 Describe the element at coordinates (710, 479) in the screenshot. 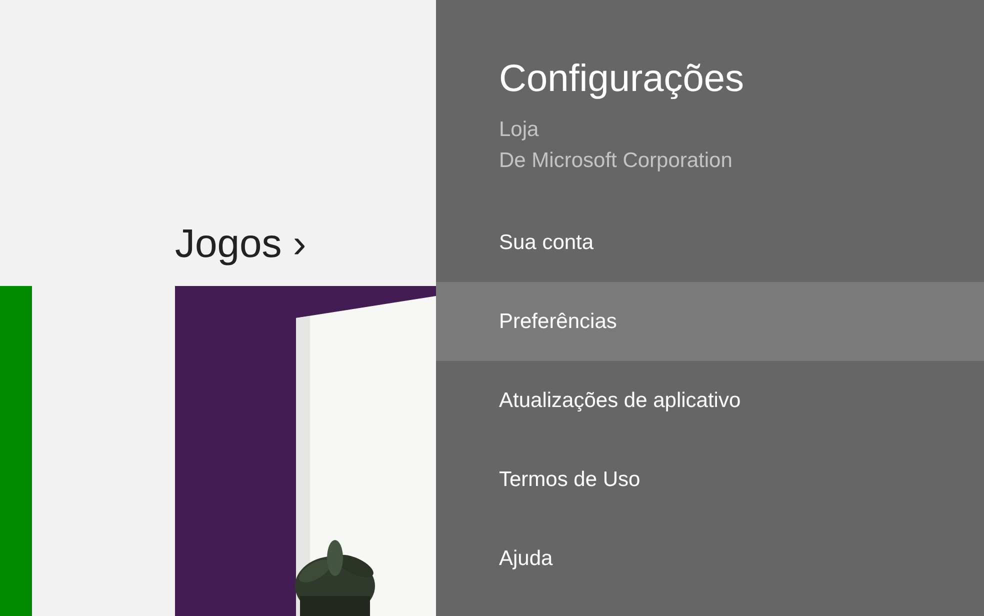

I see `settings-item: Termos de Uso` at that location.